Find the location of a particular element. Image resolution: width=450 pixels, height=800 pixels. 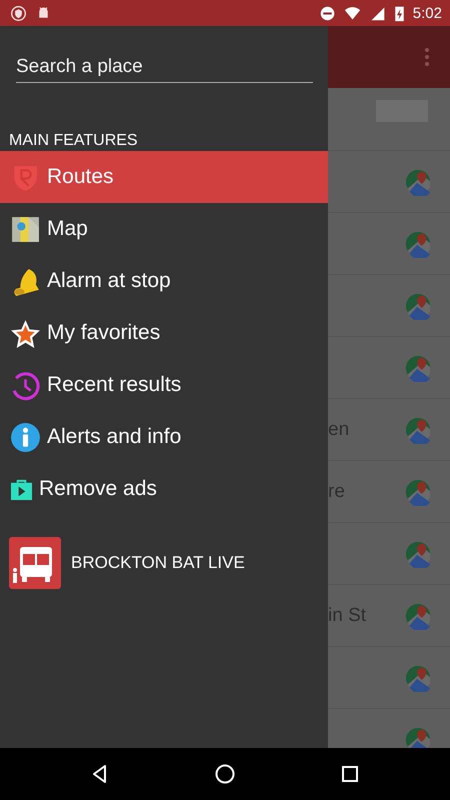

do-not-disturb-icon is located at coordinates (327, 13).